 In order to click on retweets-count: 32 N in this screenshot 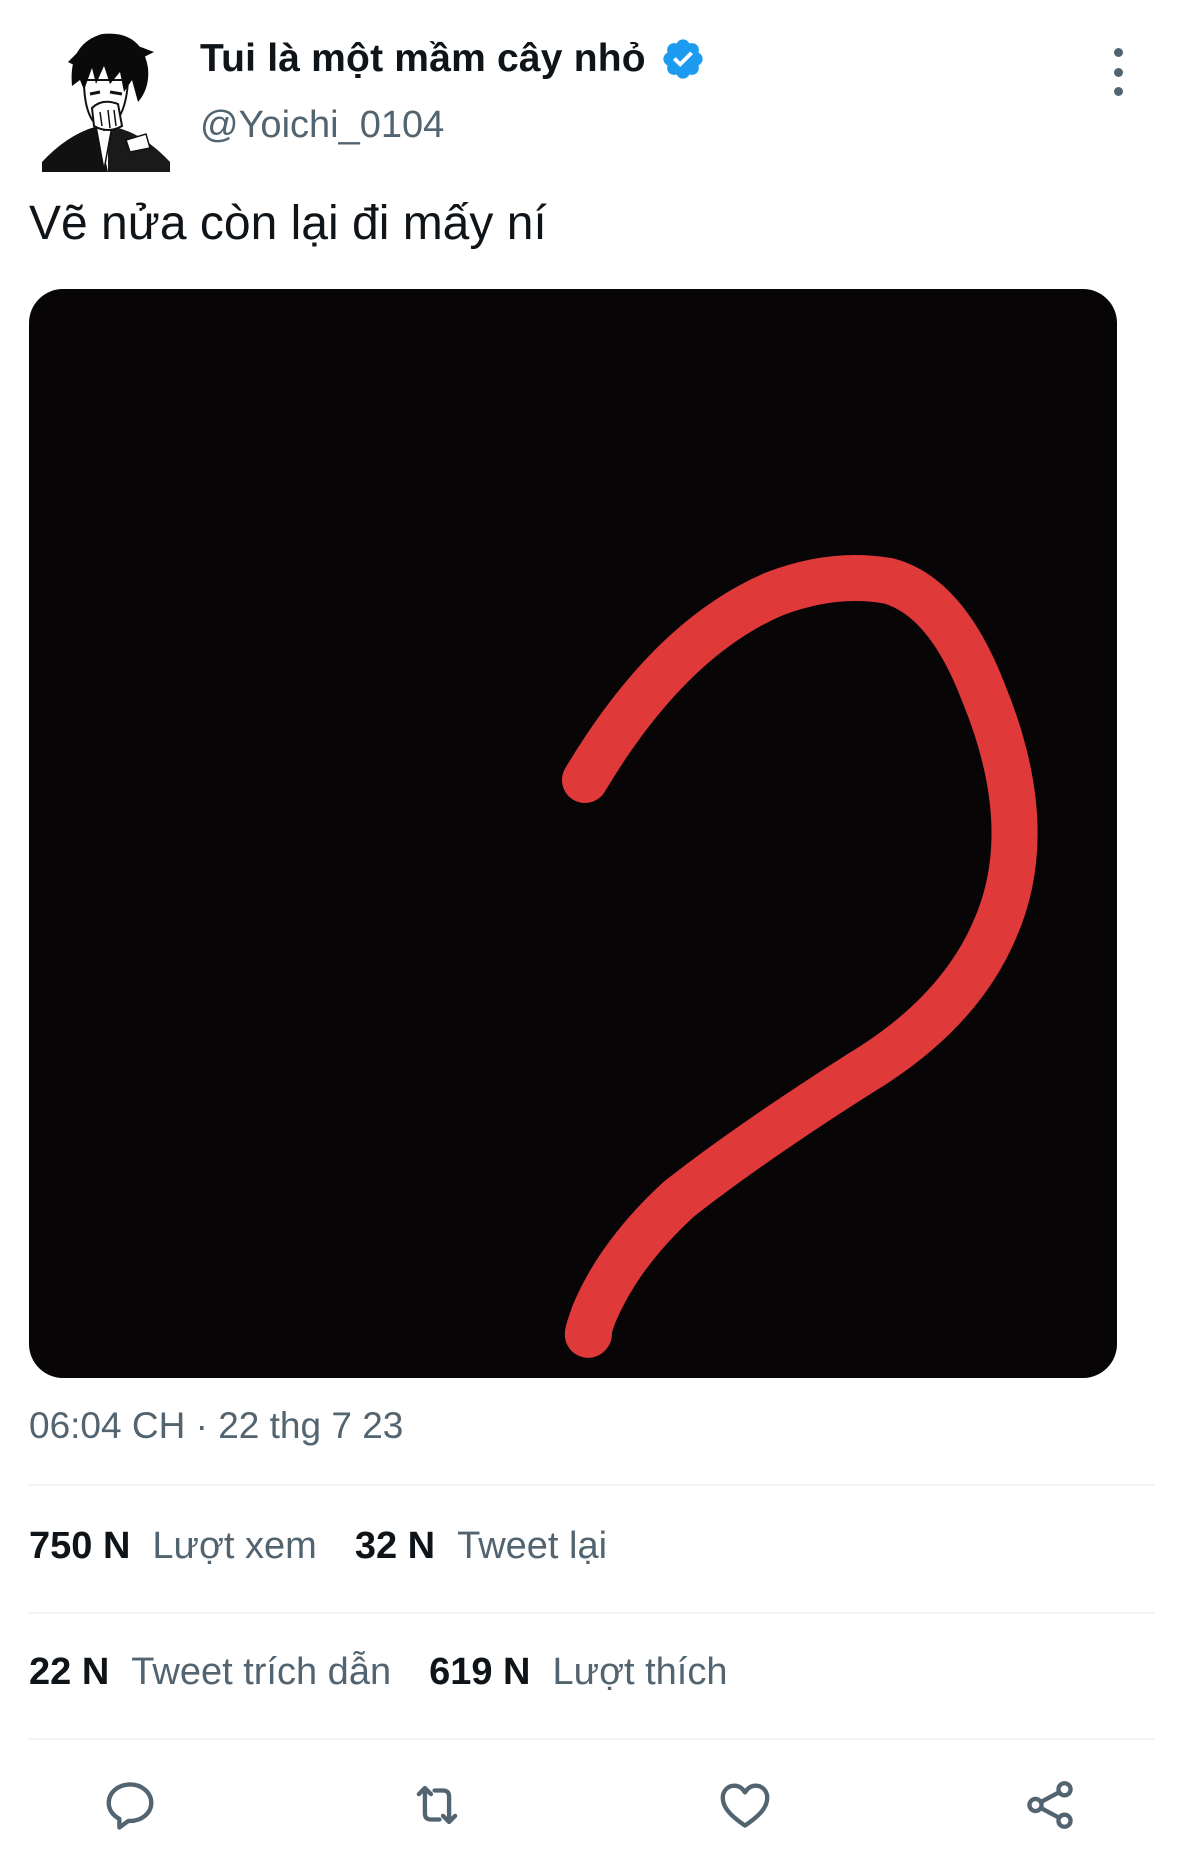, I will do `click(395, 1546)`.